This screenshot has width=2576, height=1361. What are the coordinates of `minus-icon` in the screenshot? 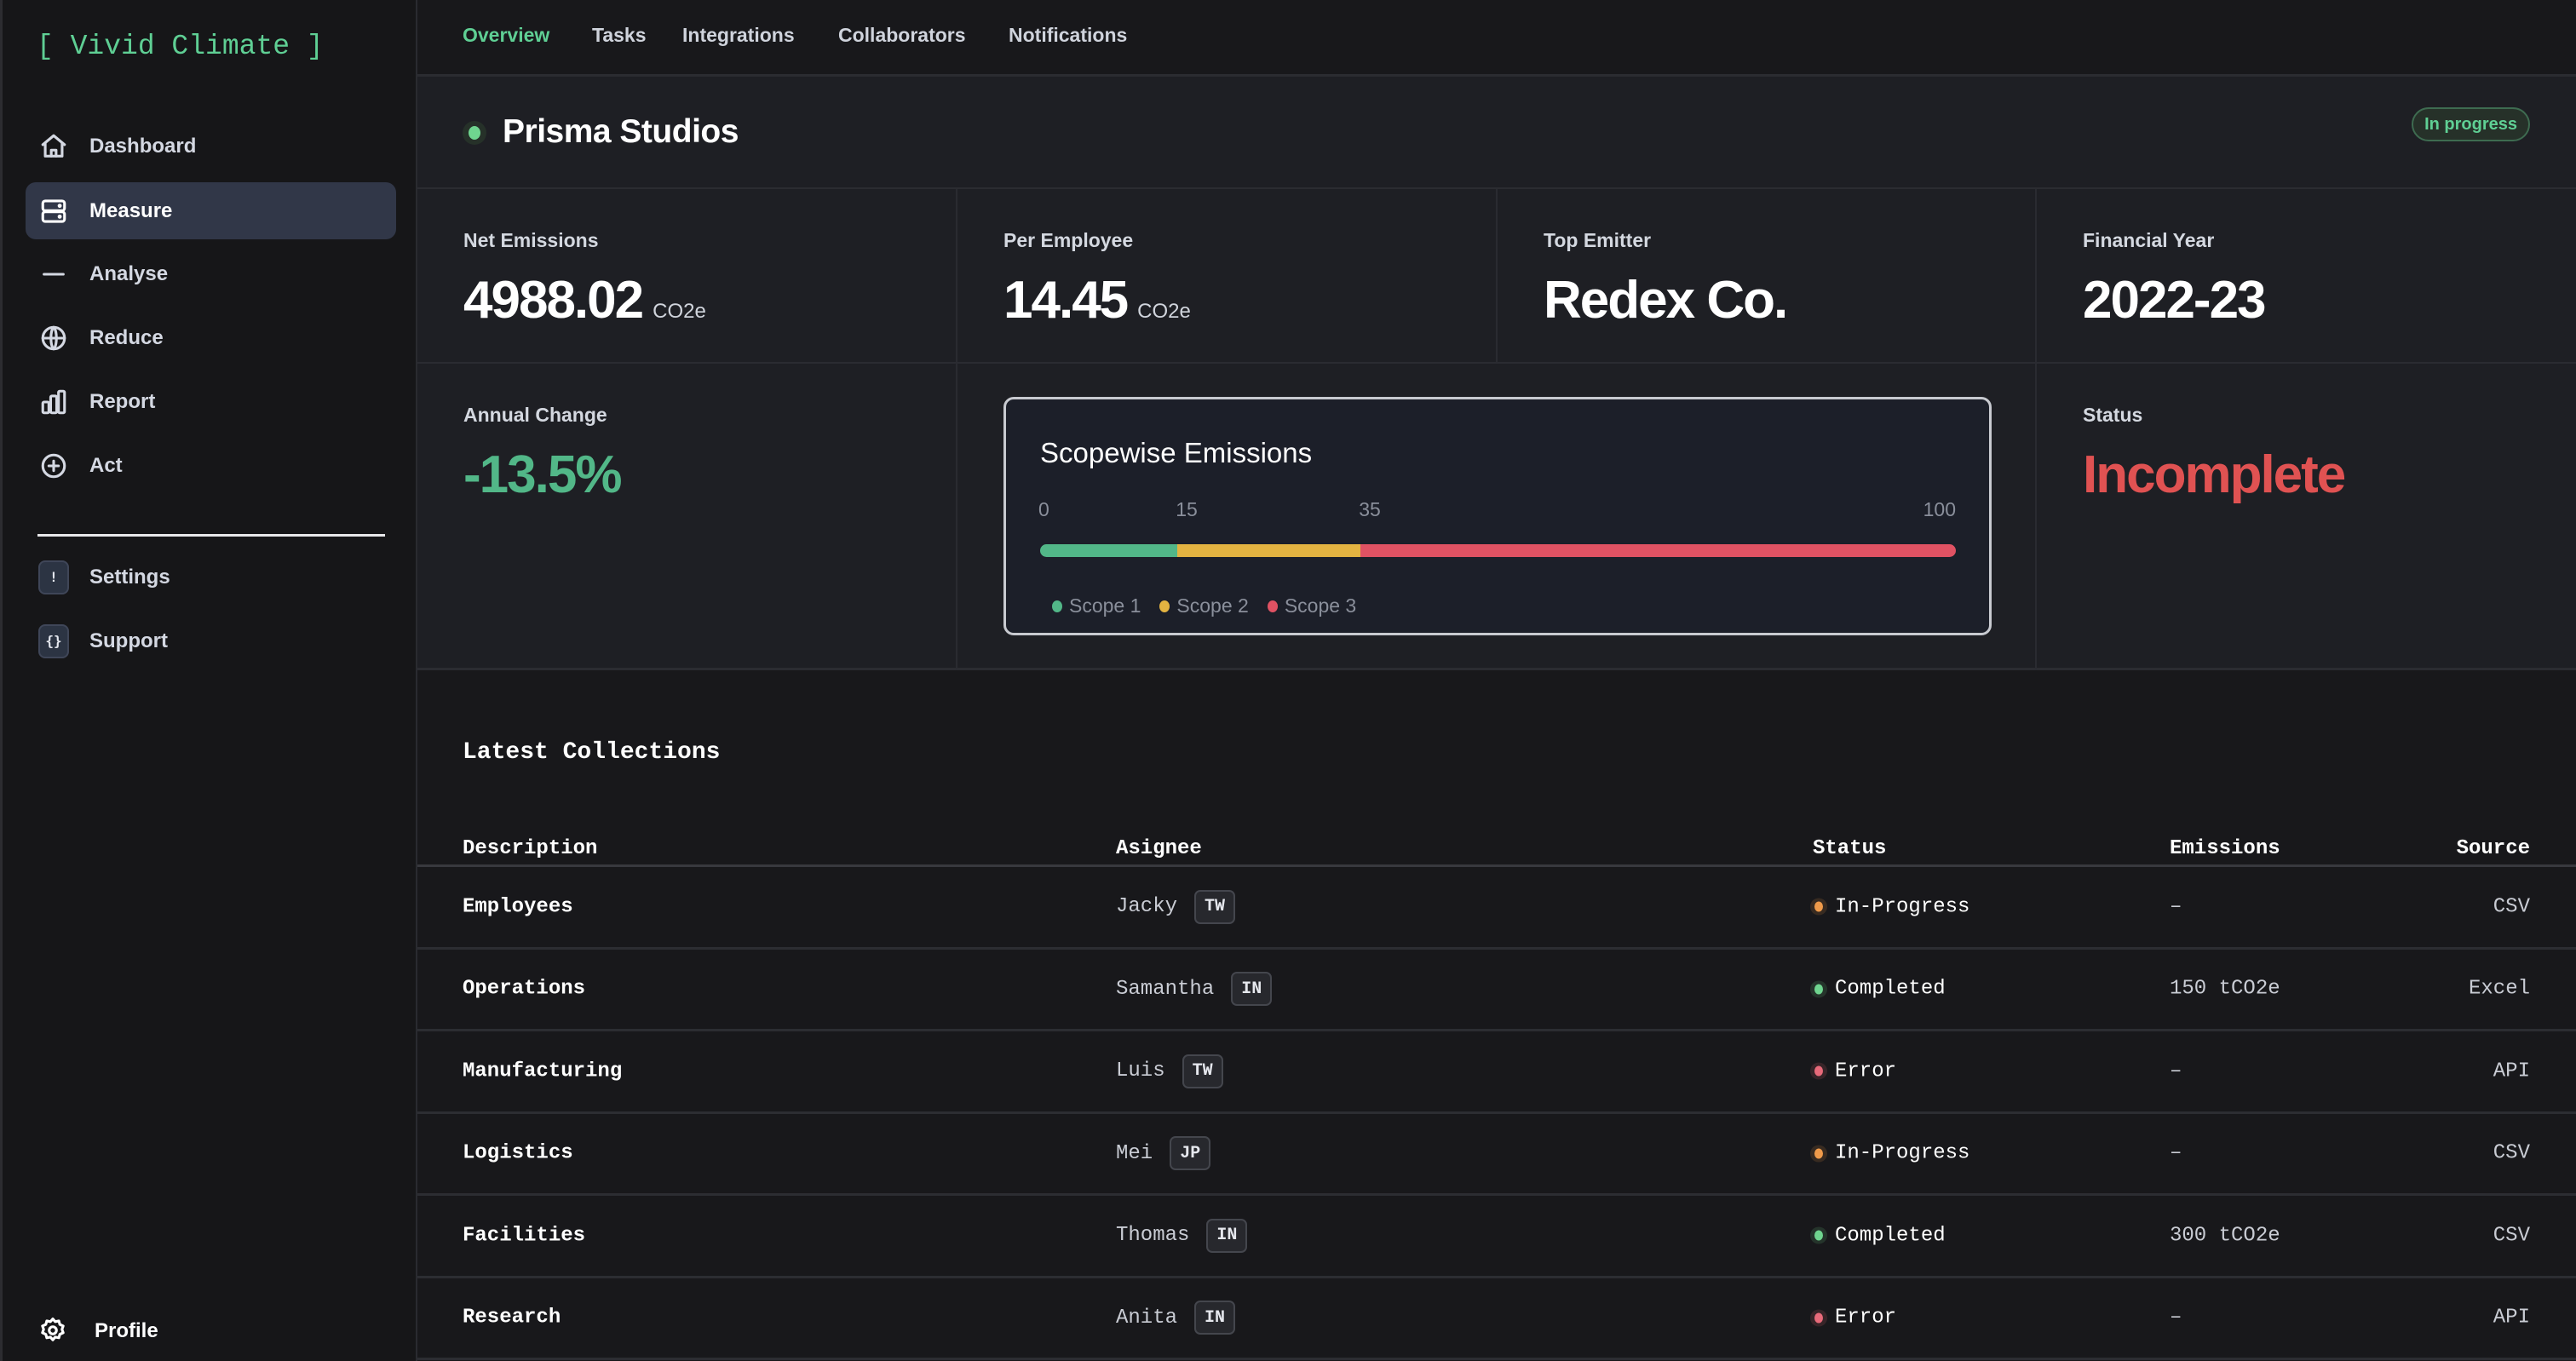 It's located at (54, 274).